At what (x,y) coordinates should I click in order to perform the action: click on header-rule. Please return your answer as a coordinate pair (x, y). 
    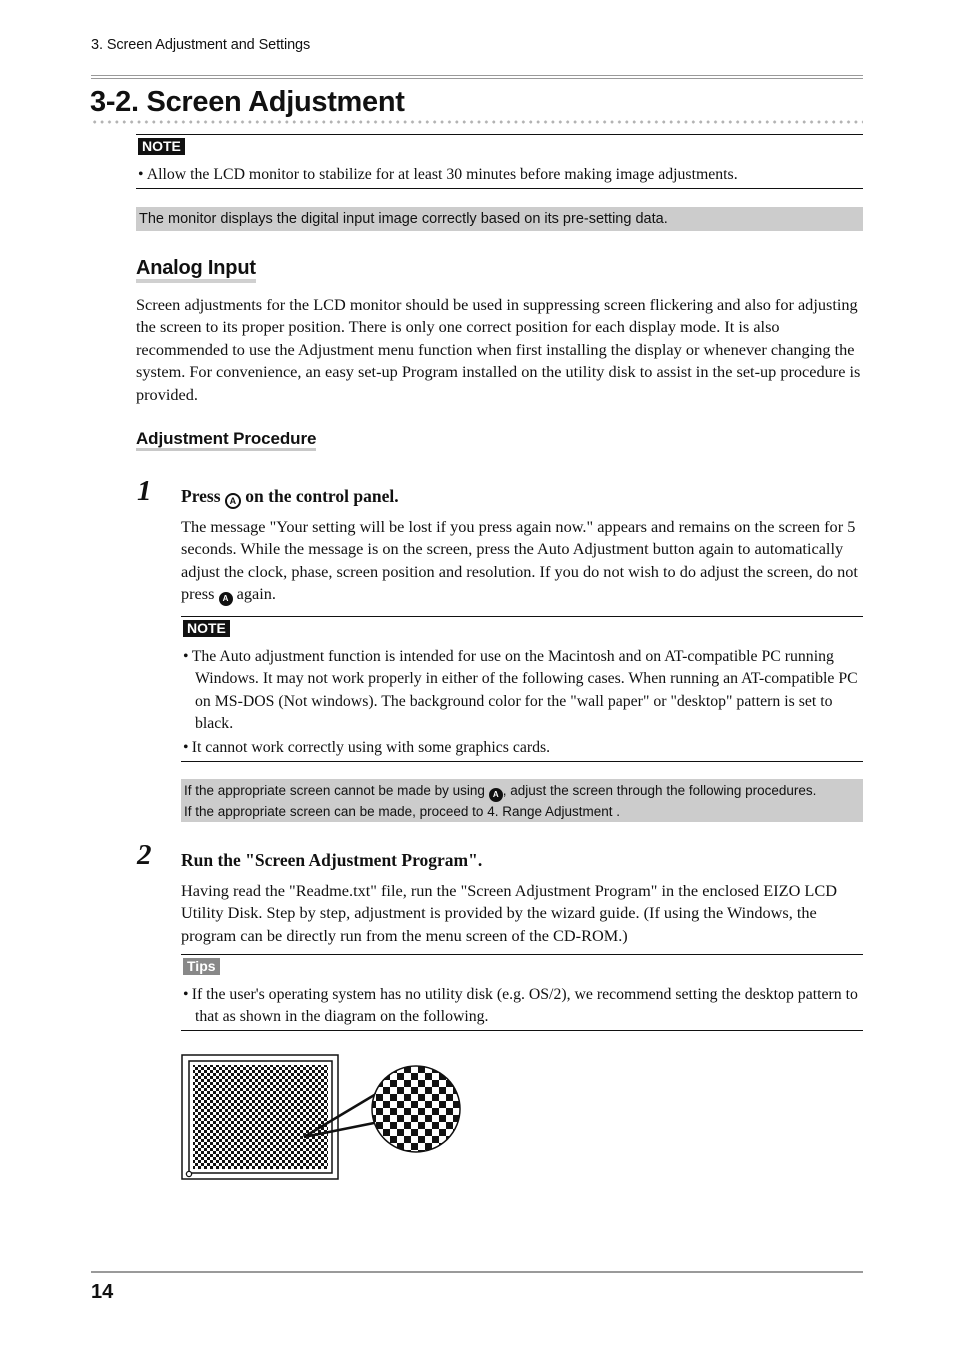
    Looking at the image, I should click on (477, 77).